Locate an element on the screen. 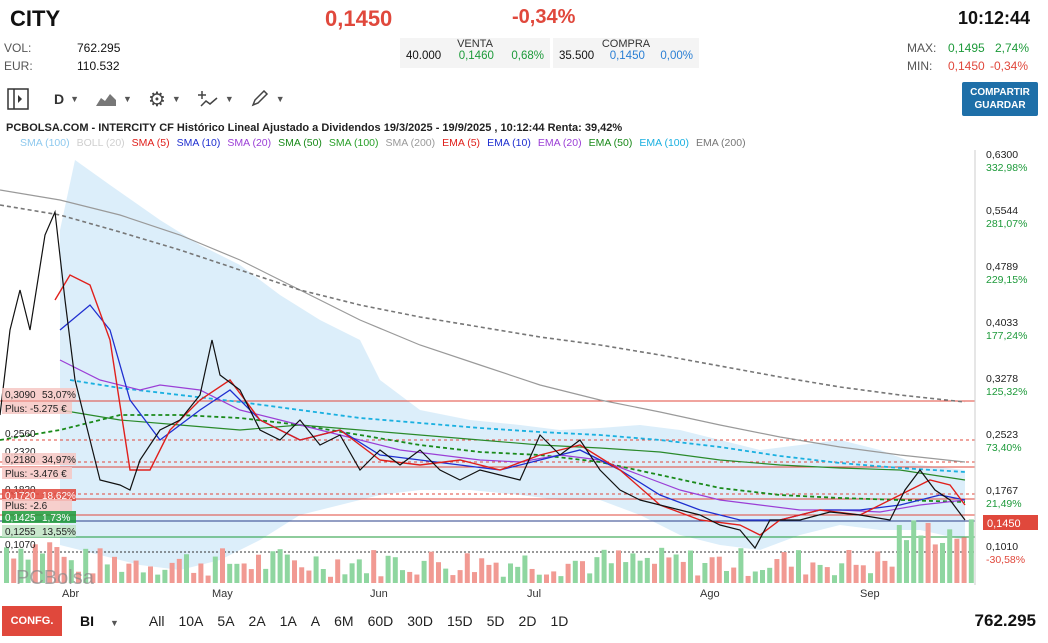 The height and width of the screenshot is (643, 1048). ticker-symbol: CITY is located at coordinates (35, 18).